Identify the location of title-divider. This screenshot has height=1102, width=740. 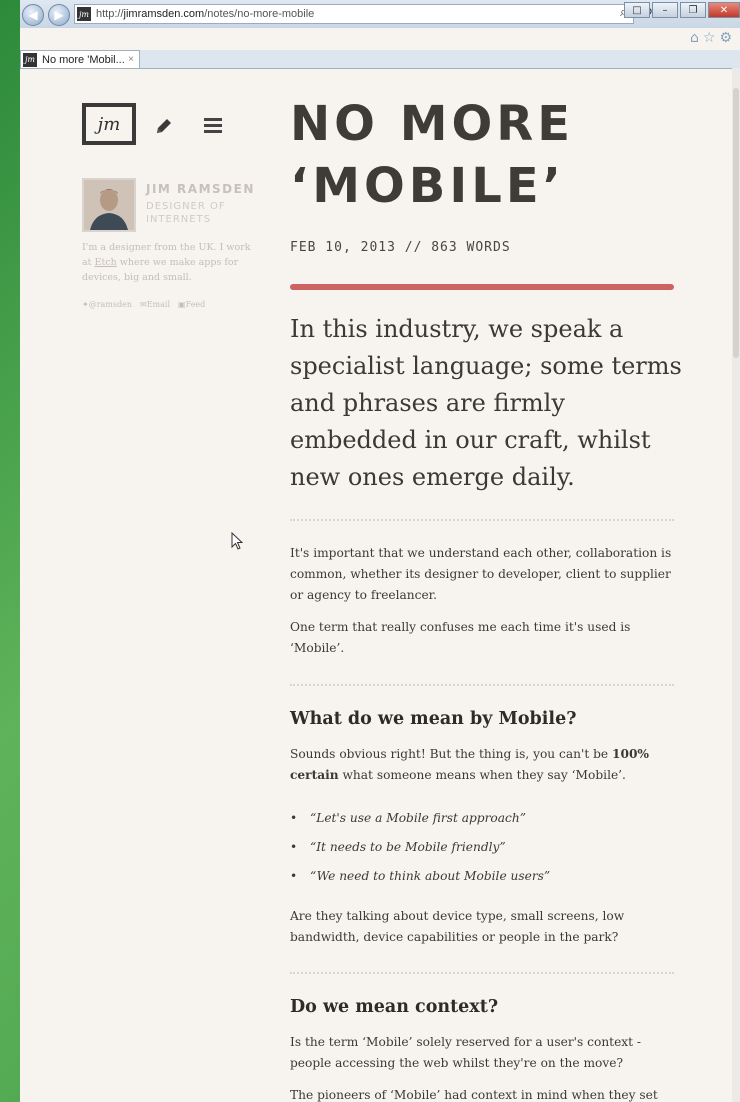
(482, 287).